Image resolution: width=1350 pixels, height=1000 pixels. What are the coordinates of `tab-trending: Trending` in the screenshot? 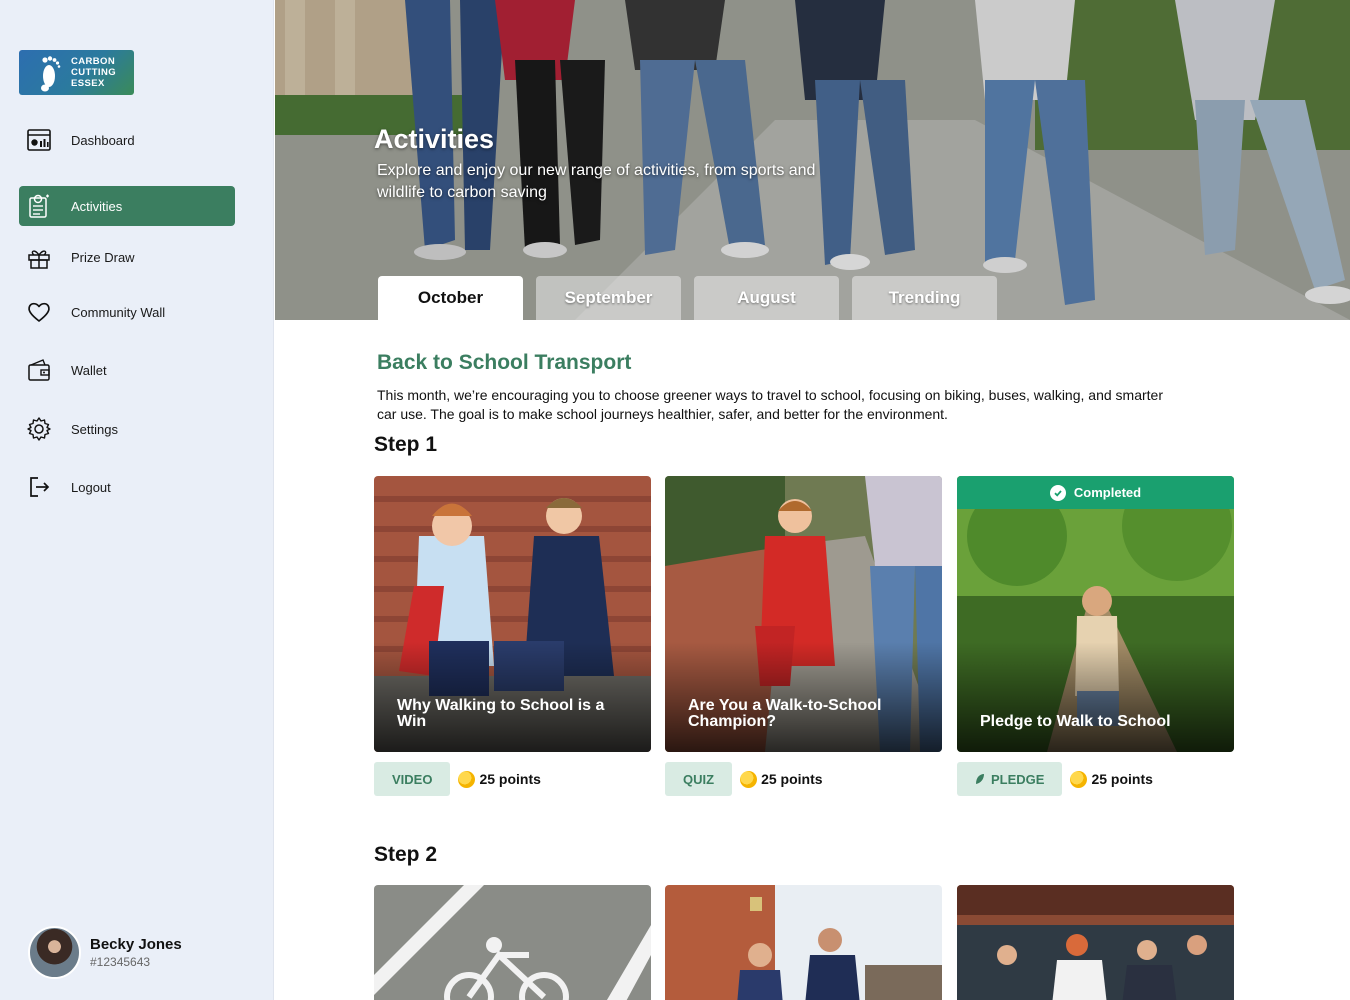 It's located at (924, 298).